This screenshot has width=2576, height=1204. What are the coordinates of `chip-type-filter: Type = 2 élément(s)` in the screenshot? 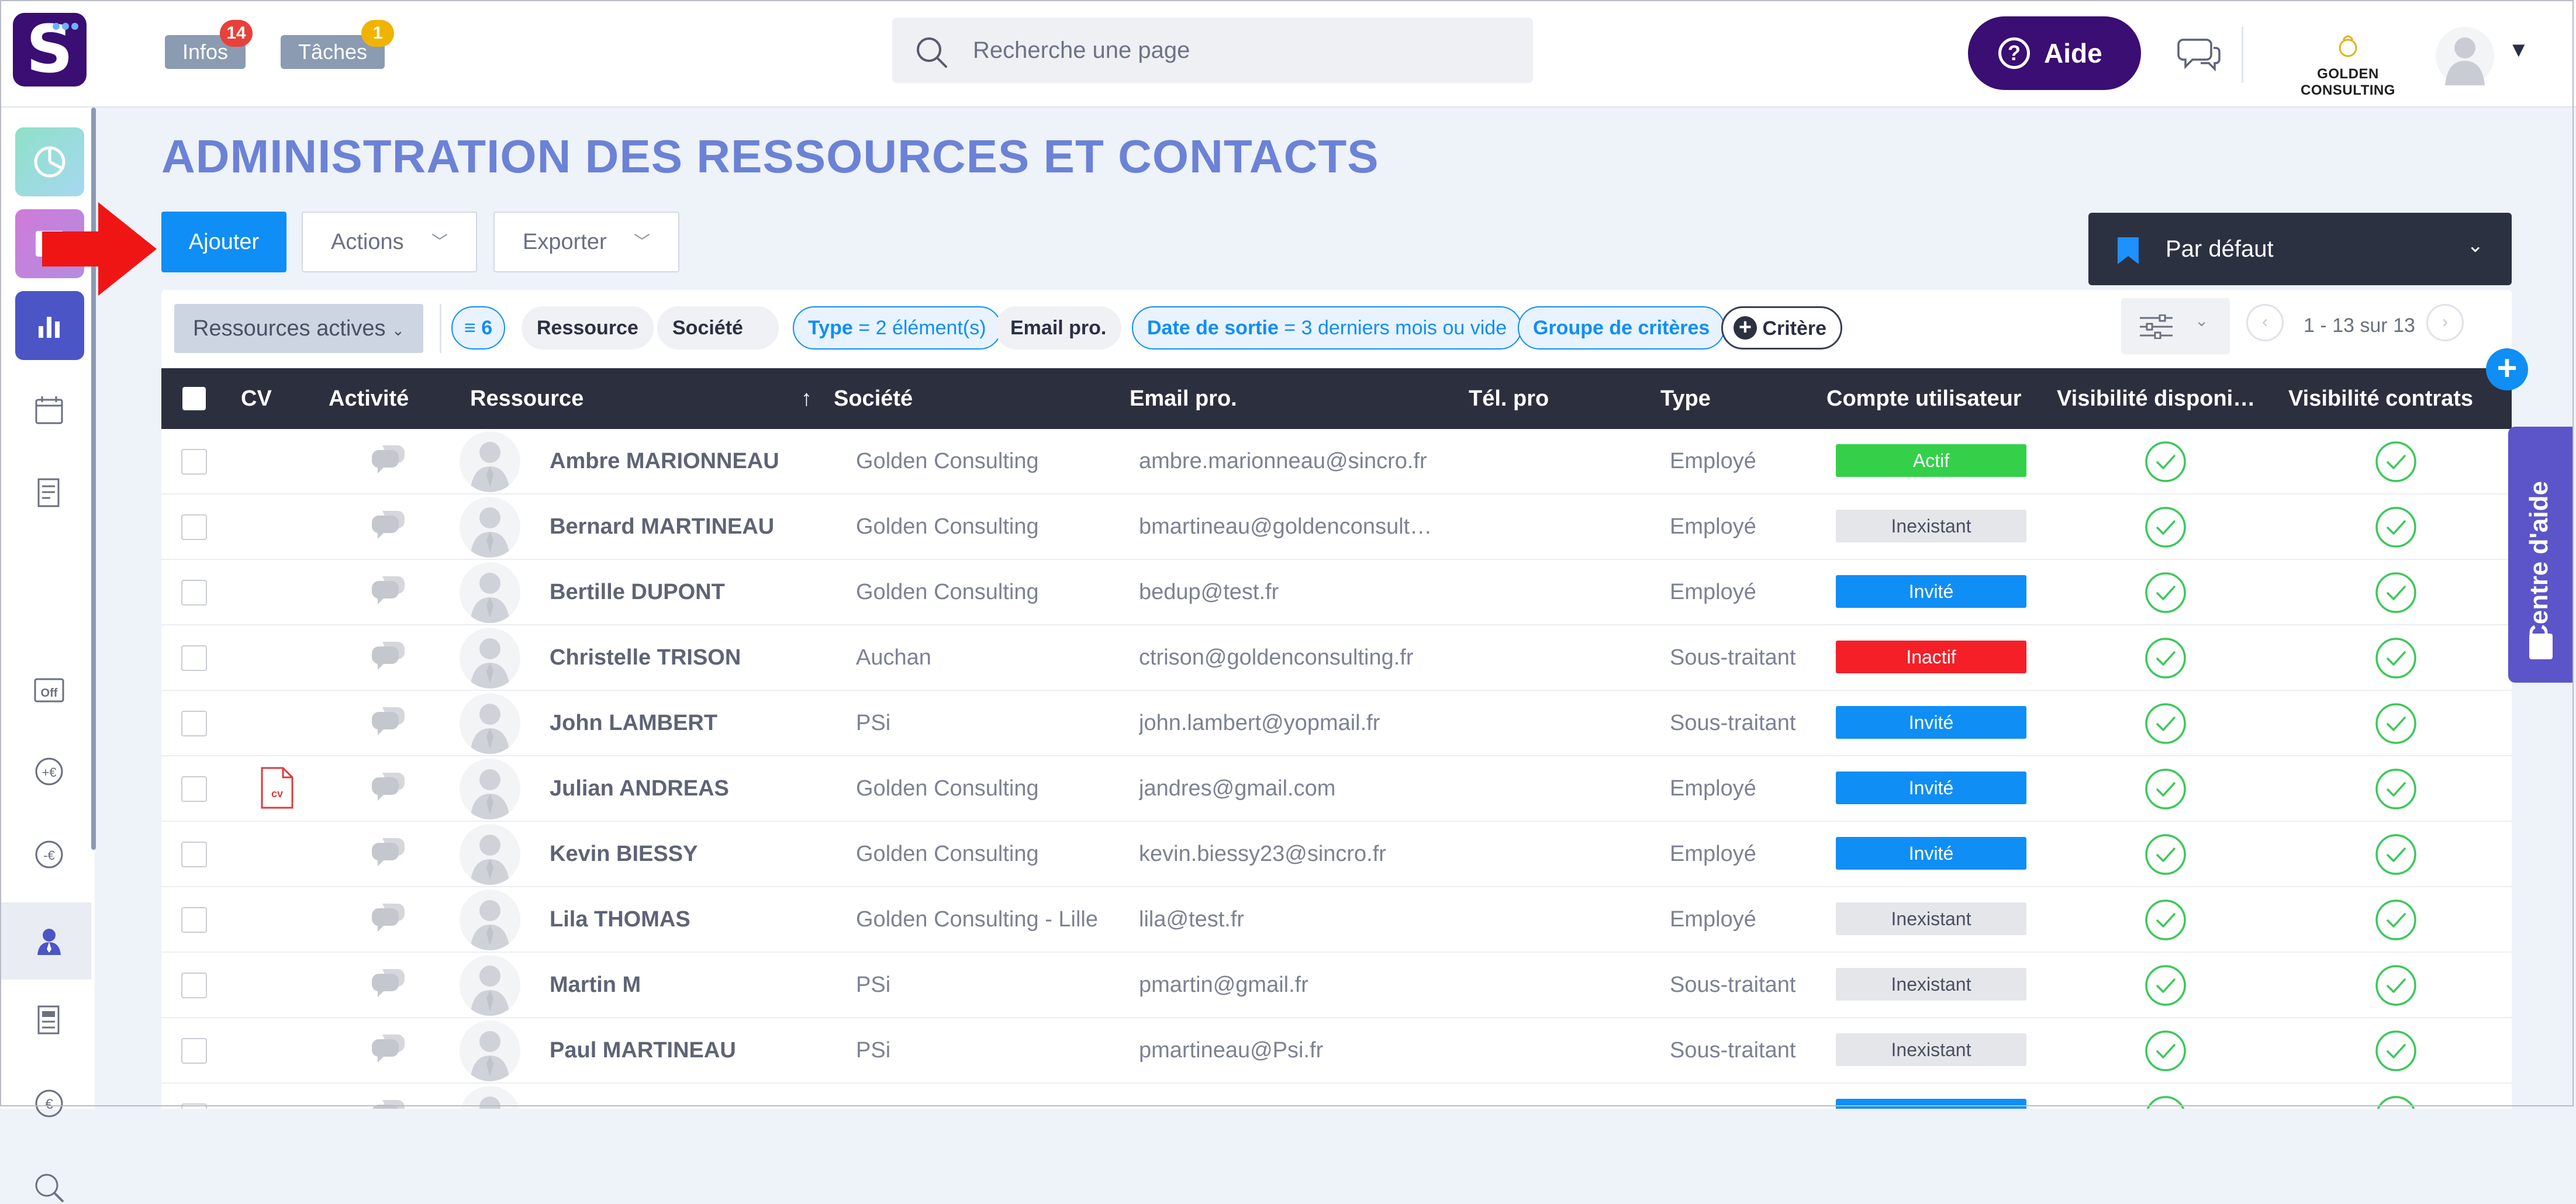 It's located at (898, 328).